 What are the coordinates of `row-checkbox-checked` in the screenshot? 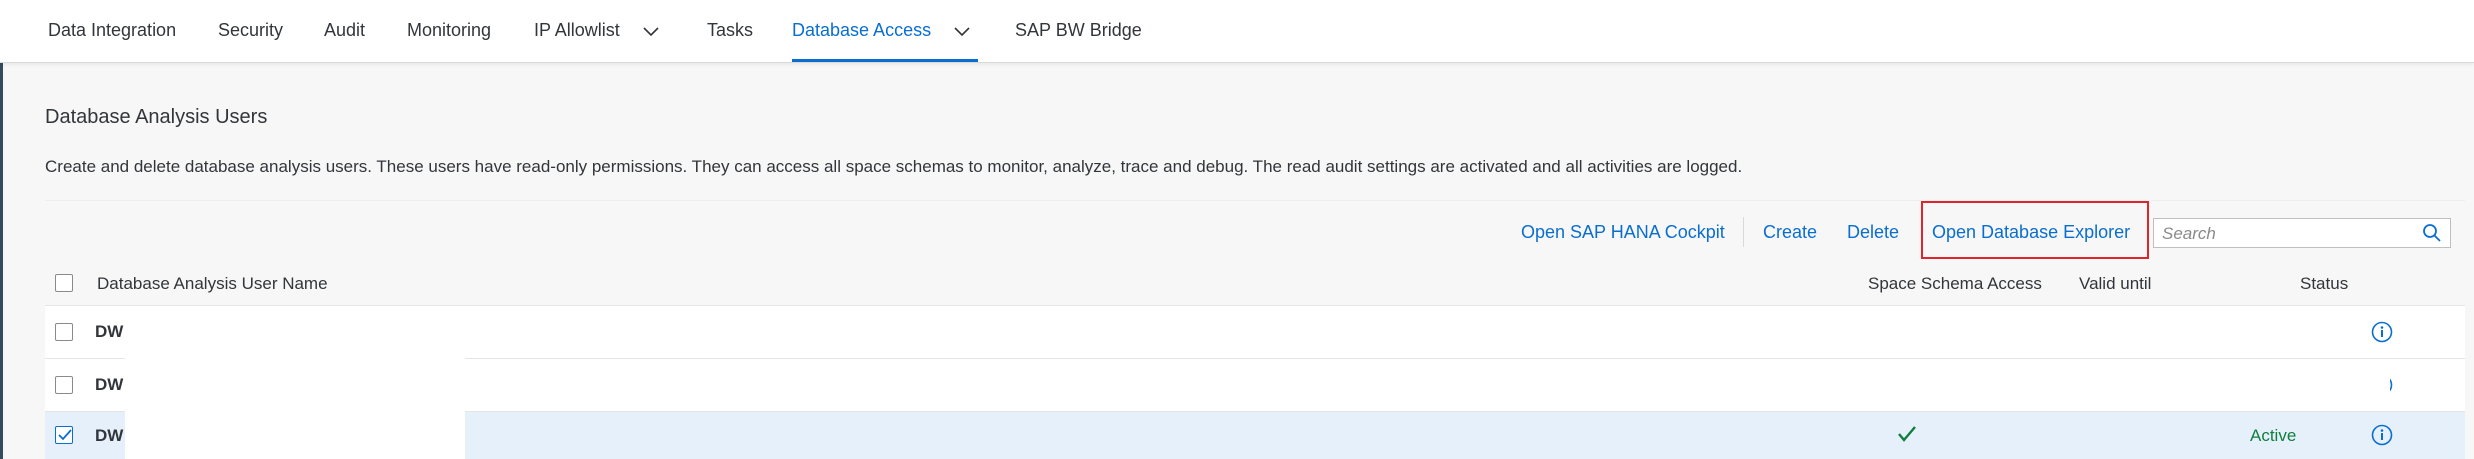 It's located at (64, 435).